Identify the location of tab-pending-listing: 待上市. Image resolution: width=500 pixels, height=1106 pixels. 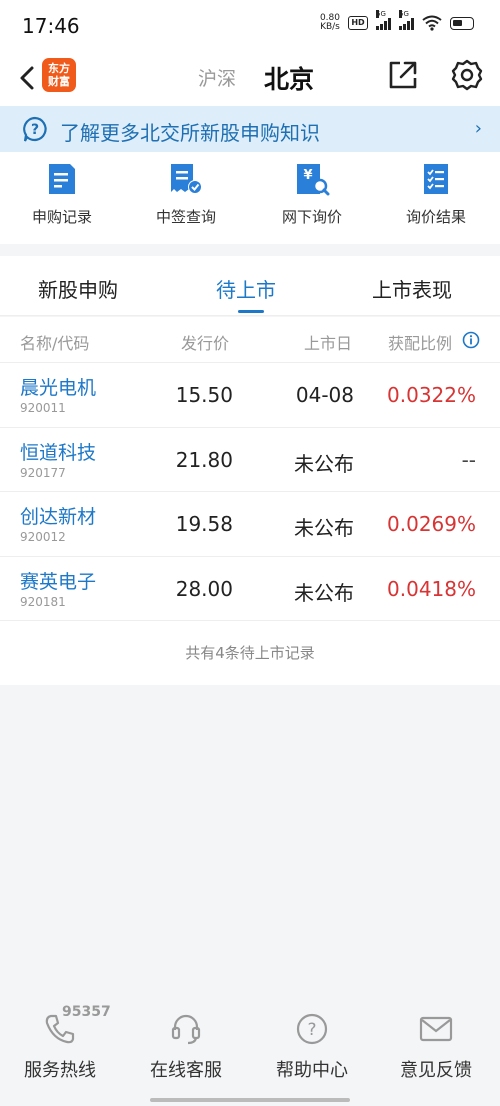
(246, 288).